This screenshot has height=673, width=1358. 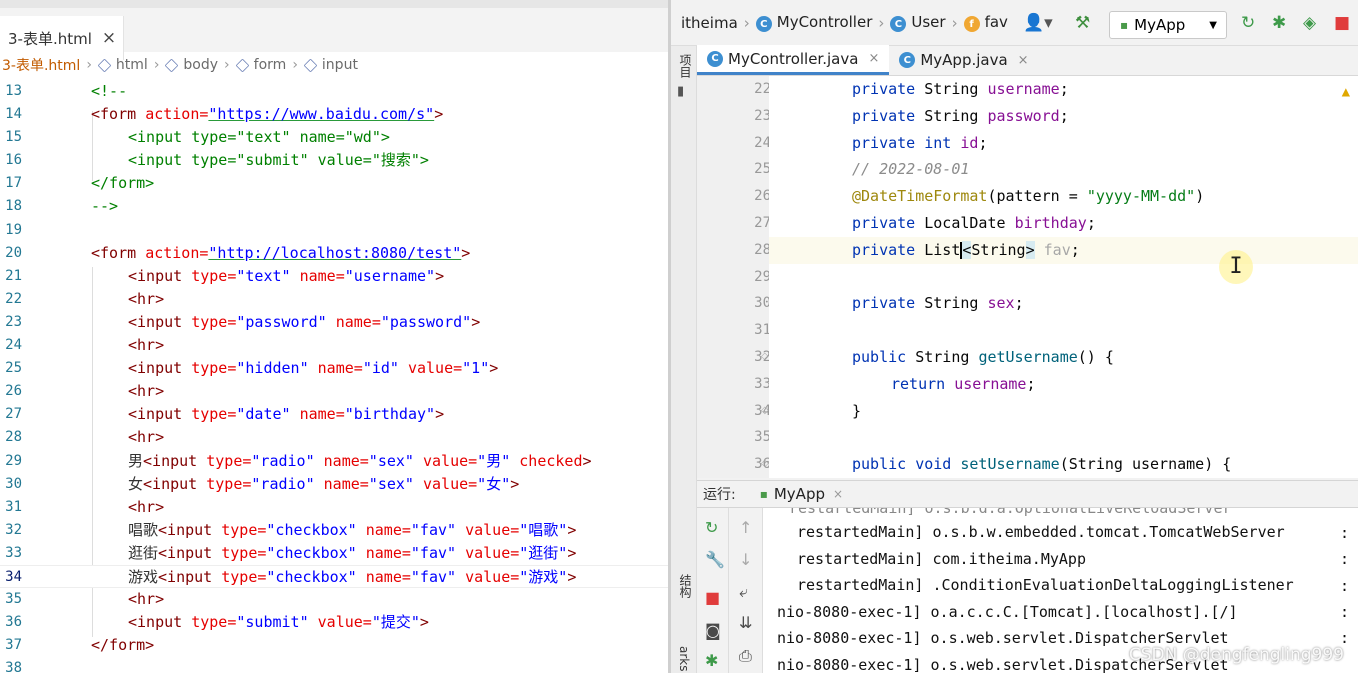 I want to click on comment: // 2022-08-01, so click(x=911, y=169).